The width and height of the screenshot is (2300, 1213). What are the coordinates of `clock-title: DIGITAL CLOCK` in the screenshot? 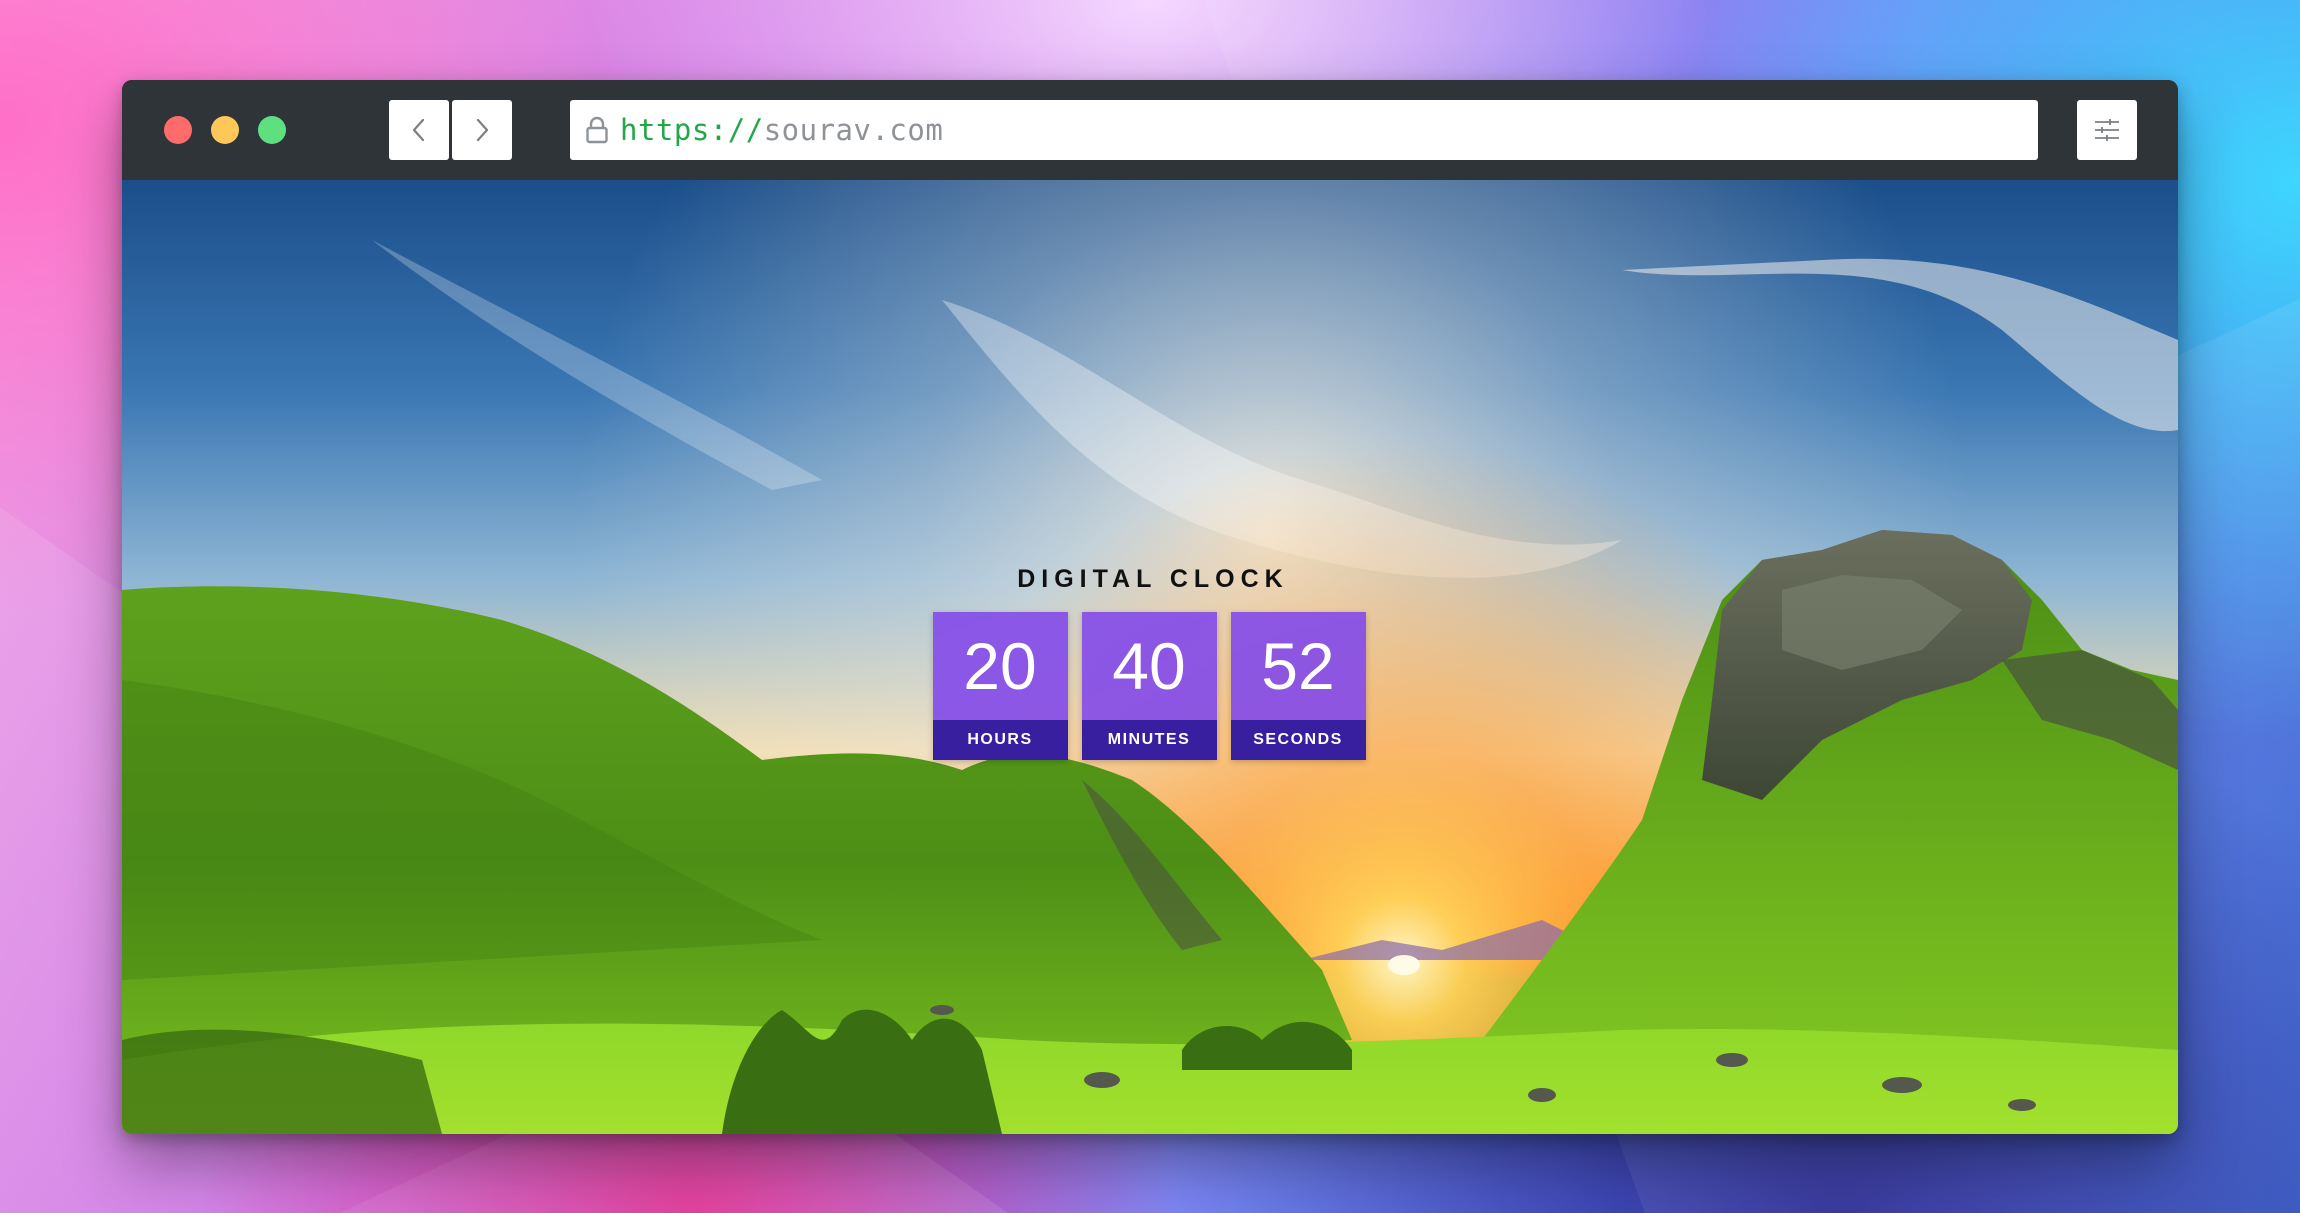 It's located at (1153, 579).